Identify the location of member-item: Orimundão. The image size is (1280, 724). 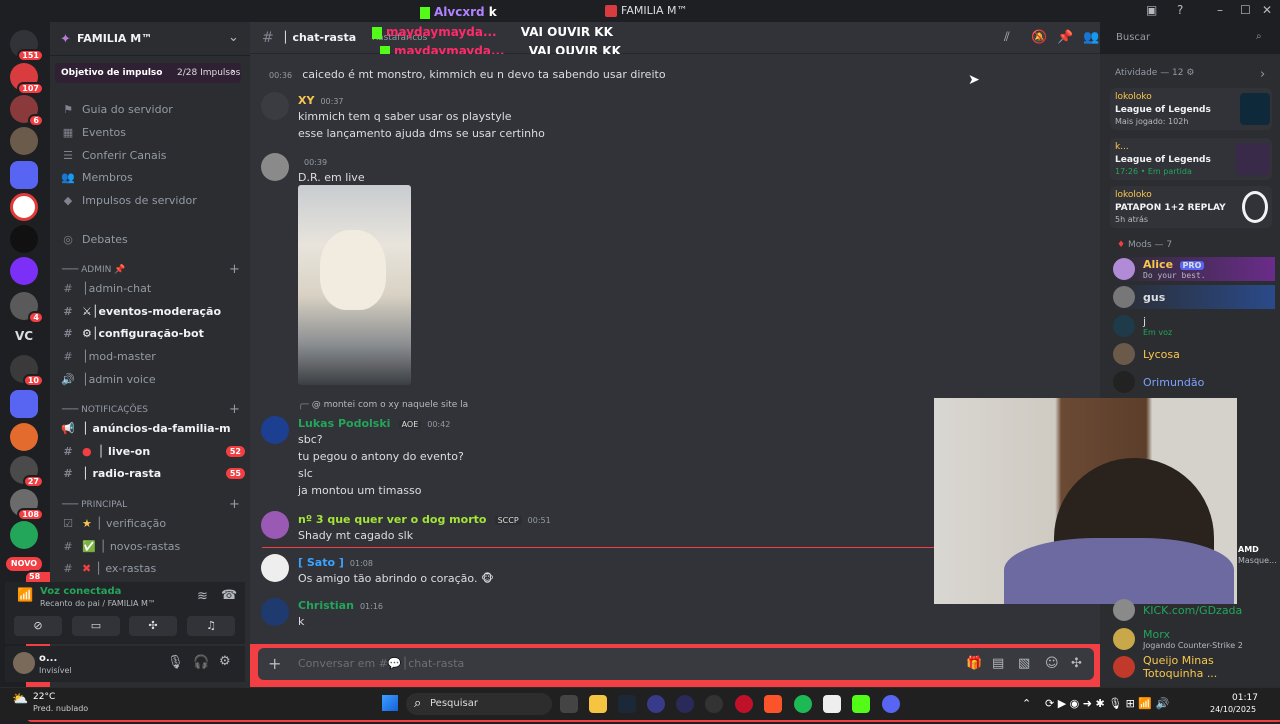
(1194, 382).